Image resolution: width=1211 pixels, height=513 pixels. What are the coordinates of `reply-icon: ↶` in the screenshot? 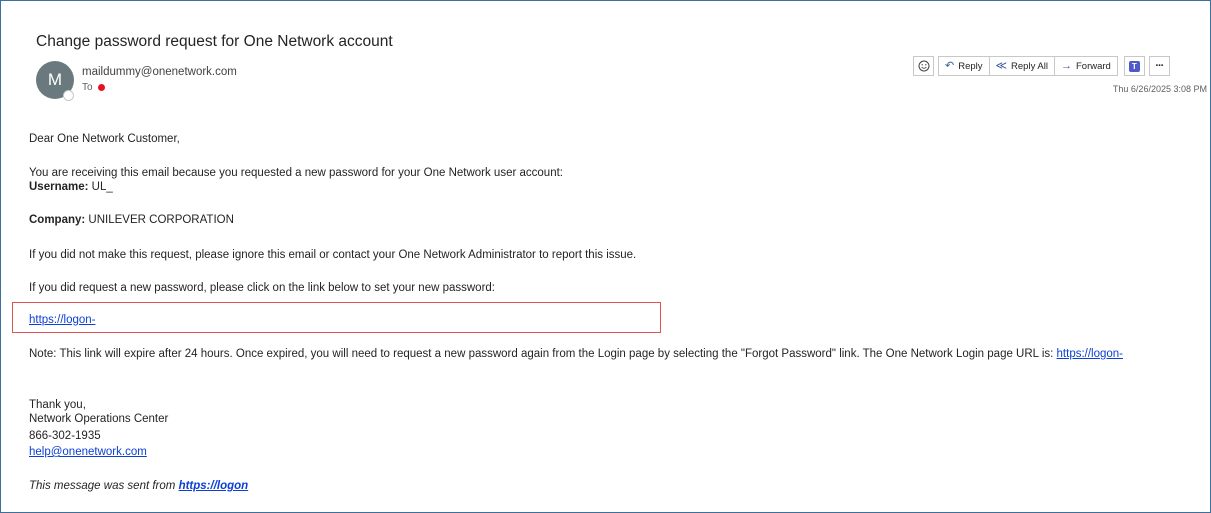 It's located at (950, 65).